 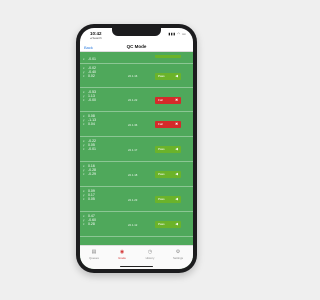 I want to click on page-title: QC Mode, so click(x=136, y=46).